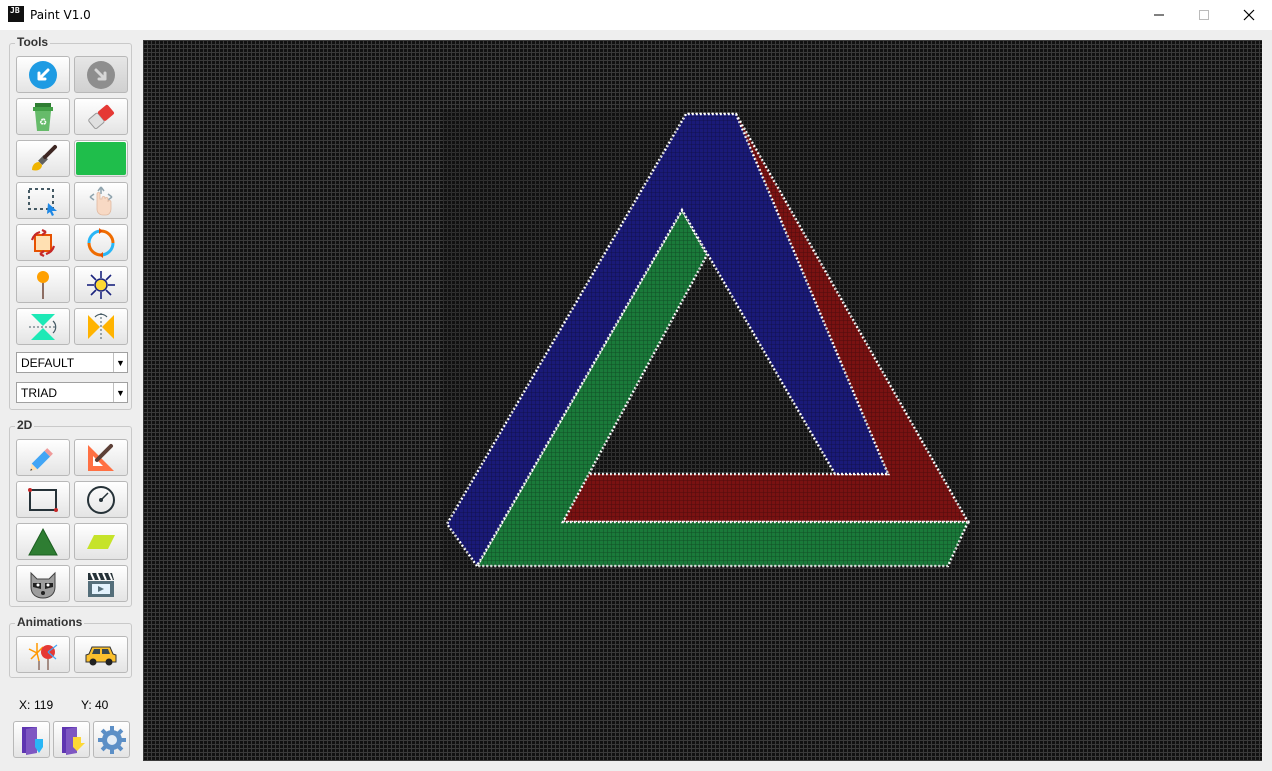 This screenshot has height=771, width=1272. I want to click on pencil-button, so click(43, 457).